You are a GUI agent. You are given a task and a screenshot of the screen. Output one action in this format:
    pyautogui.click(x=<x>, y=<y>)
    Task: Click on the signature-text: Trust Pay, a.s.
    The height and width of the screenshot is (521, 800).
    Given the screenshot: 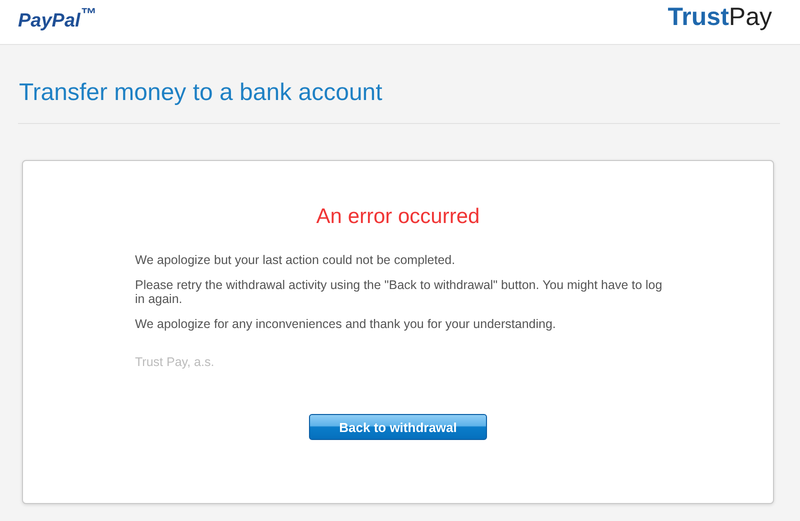 What is the action you would take?
    pyautogui.click(x=175, y=362)
    